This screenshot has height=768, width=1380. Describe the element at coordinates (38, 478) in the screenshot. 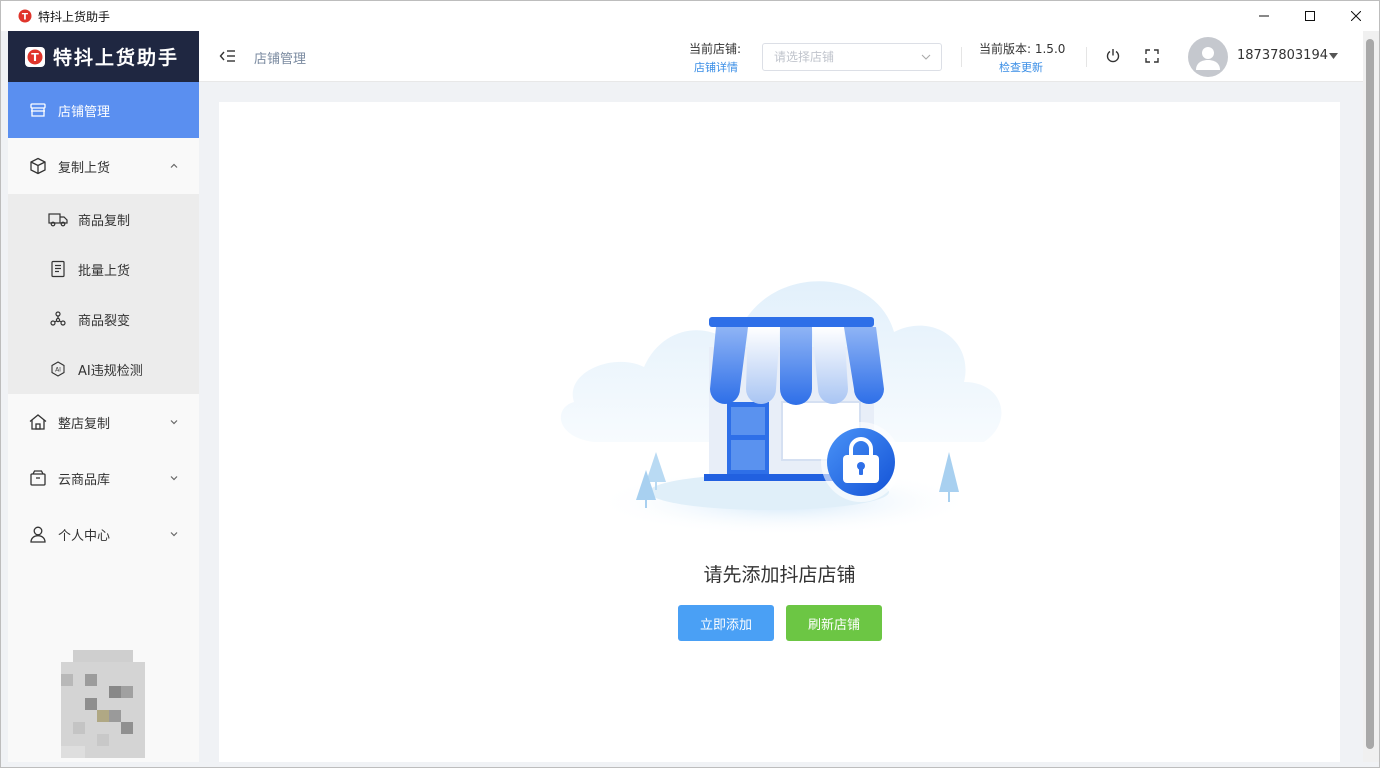

I see `package-icon` at that location.